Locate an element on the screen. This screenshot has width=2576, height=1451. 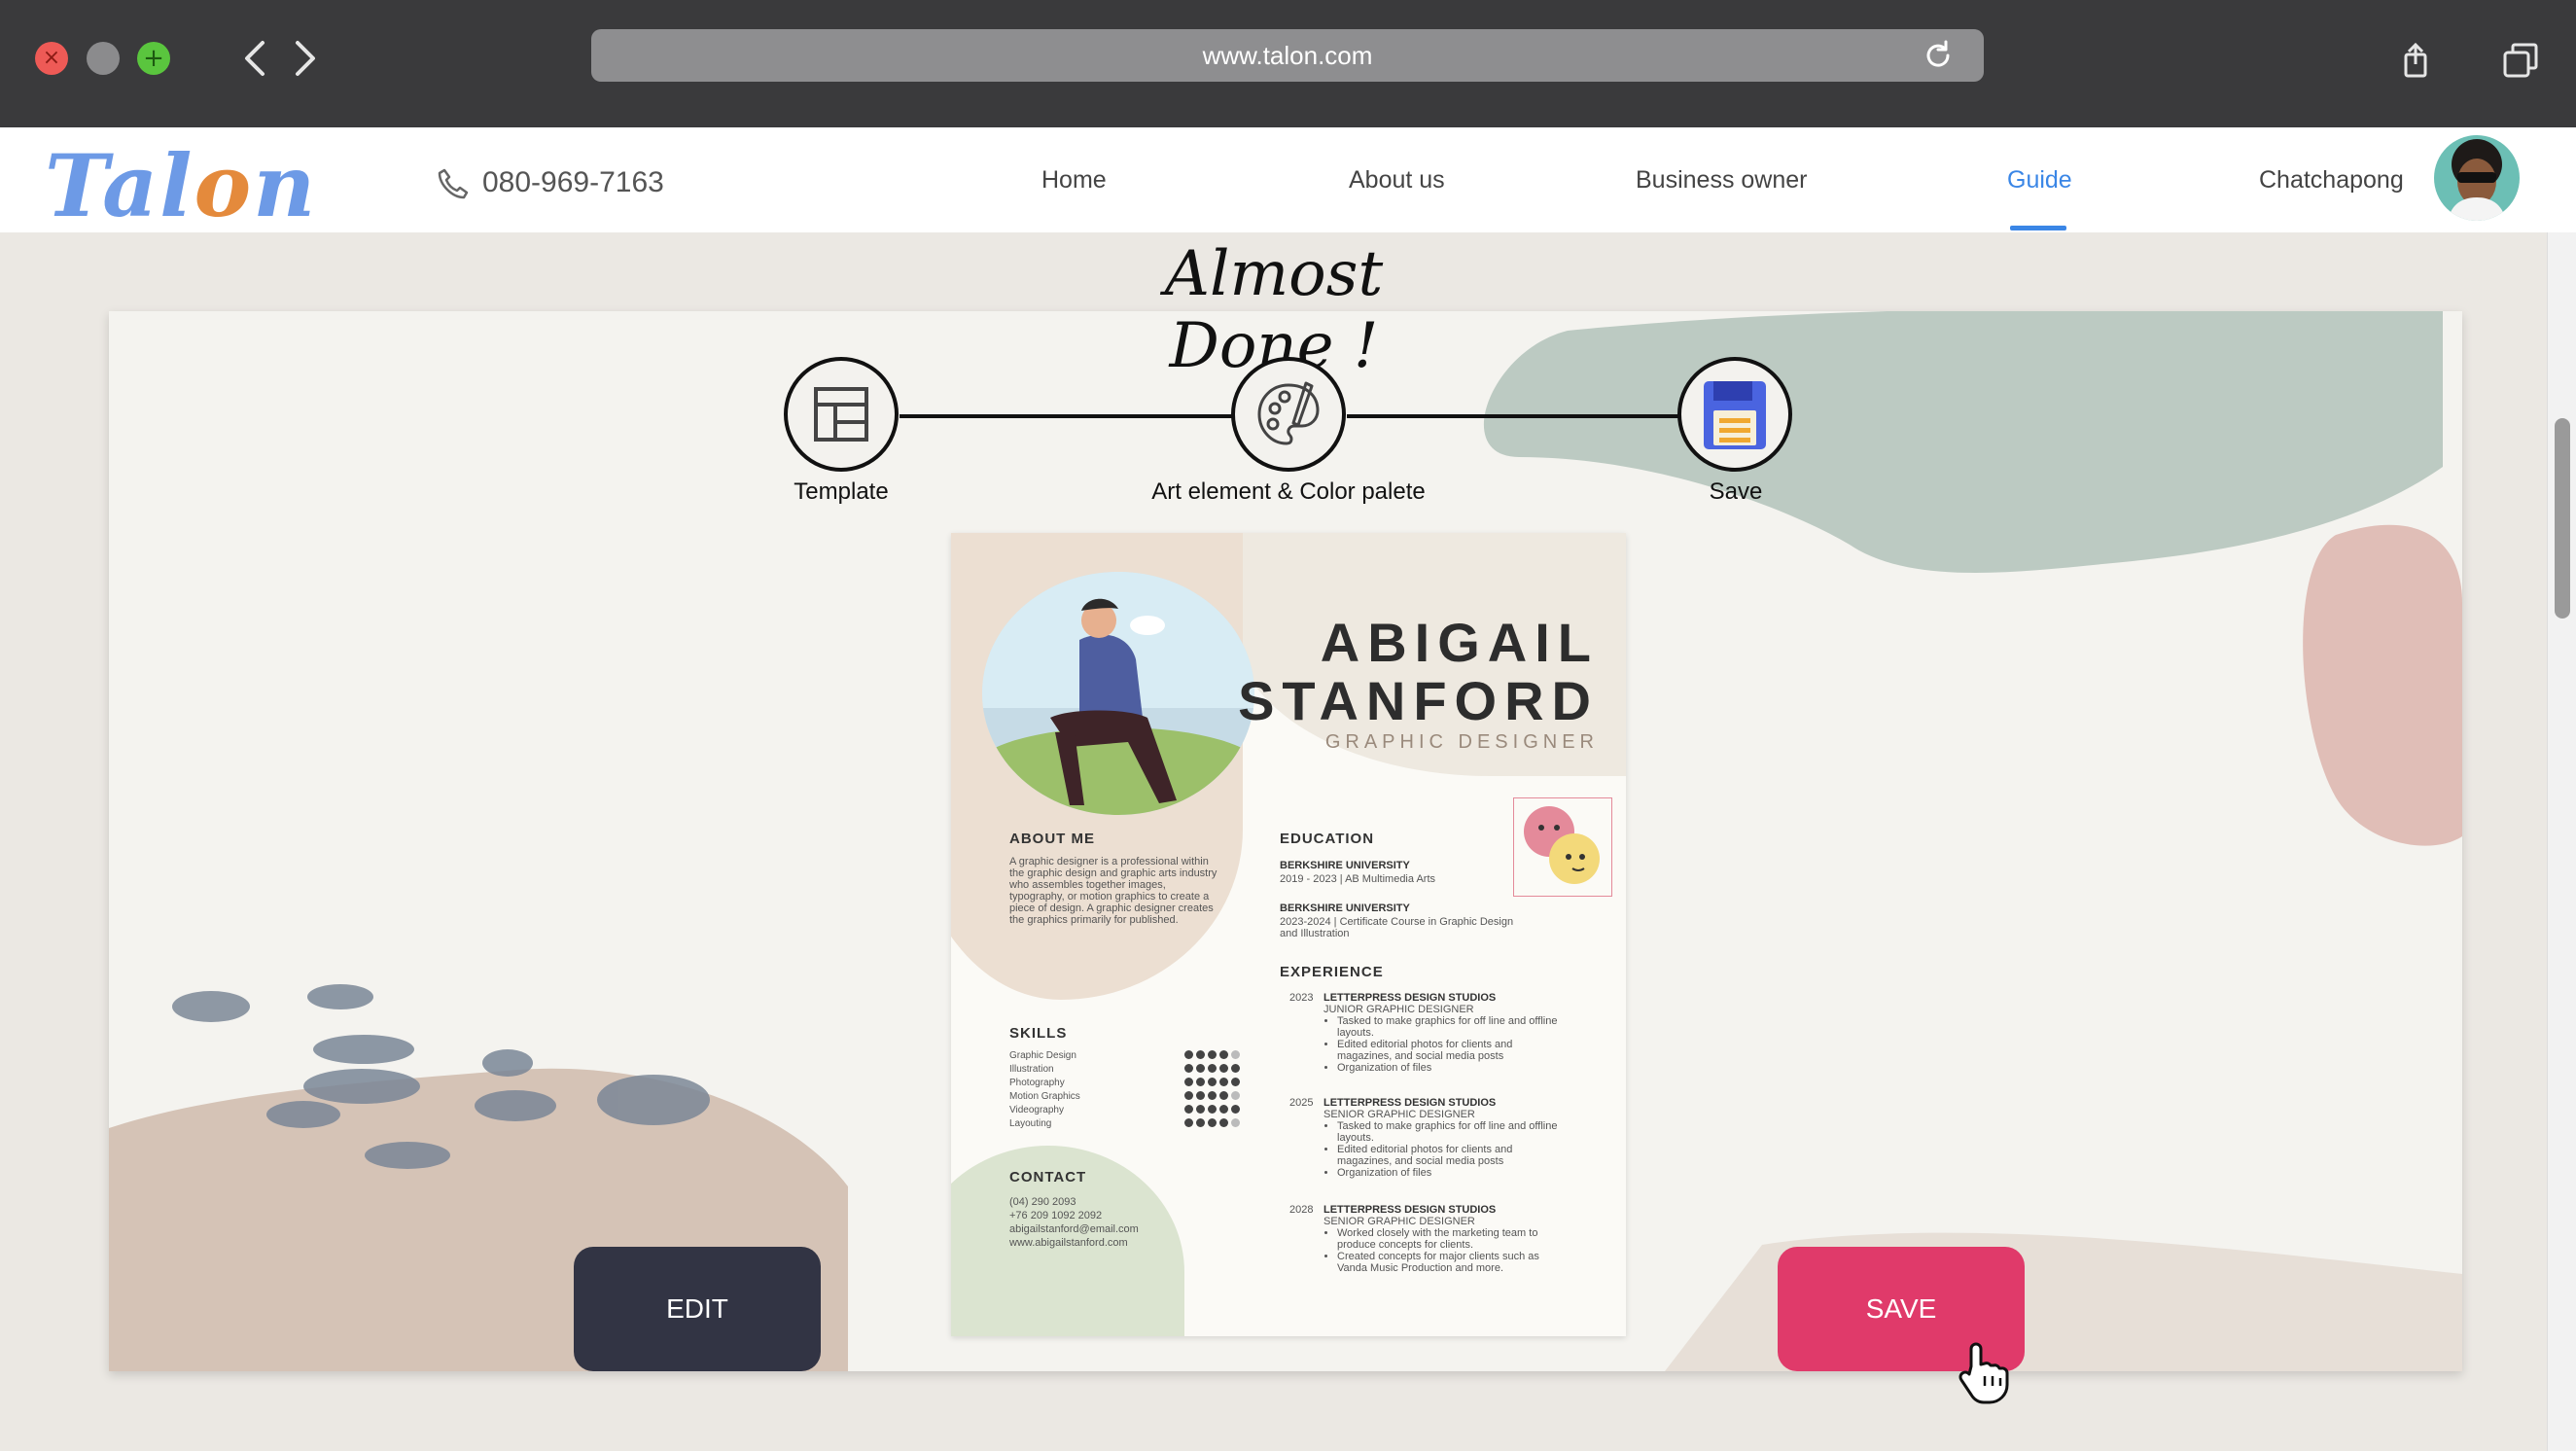
palette-icon is located at coordinates (1289, 413).